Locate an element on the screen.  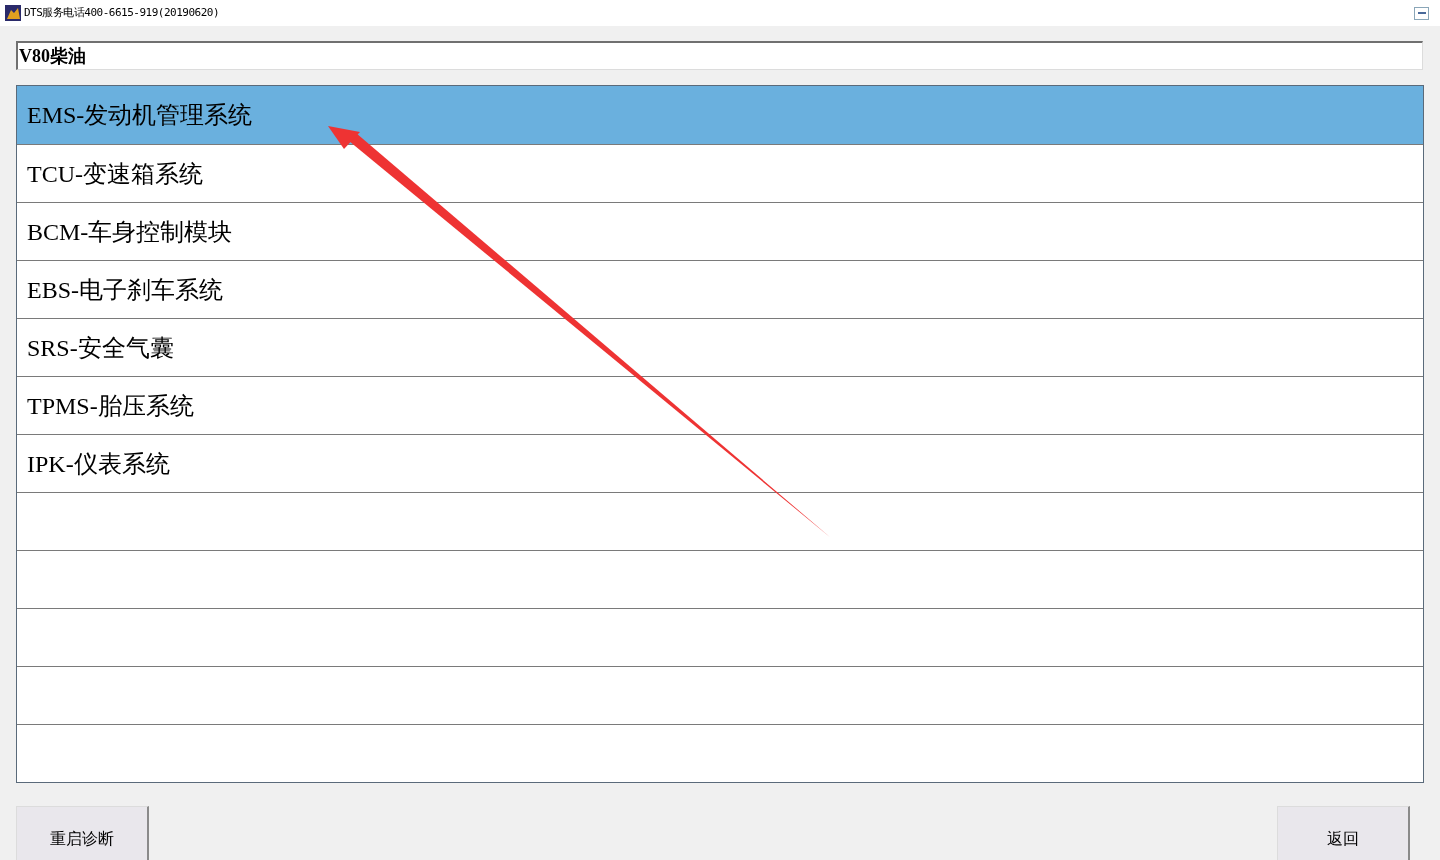
vehicle-field: V80柴油 is located at coordinates (719, 55).